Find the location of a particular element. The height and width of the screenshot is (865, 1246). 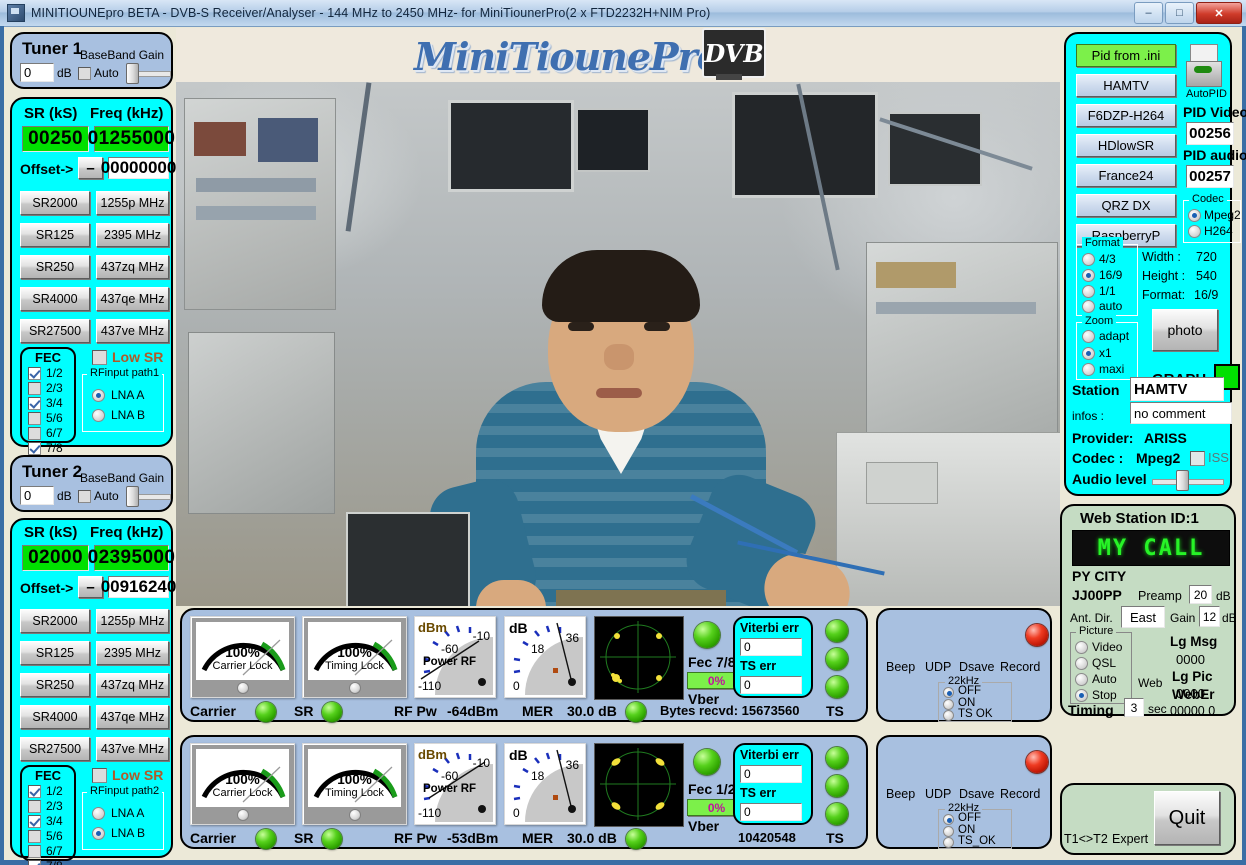

tuner2-sr-button-3: SR4000 is located at coordinates (55, 717).